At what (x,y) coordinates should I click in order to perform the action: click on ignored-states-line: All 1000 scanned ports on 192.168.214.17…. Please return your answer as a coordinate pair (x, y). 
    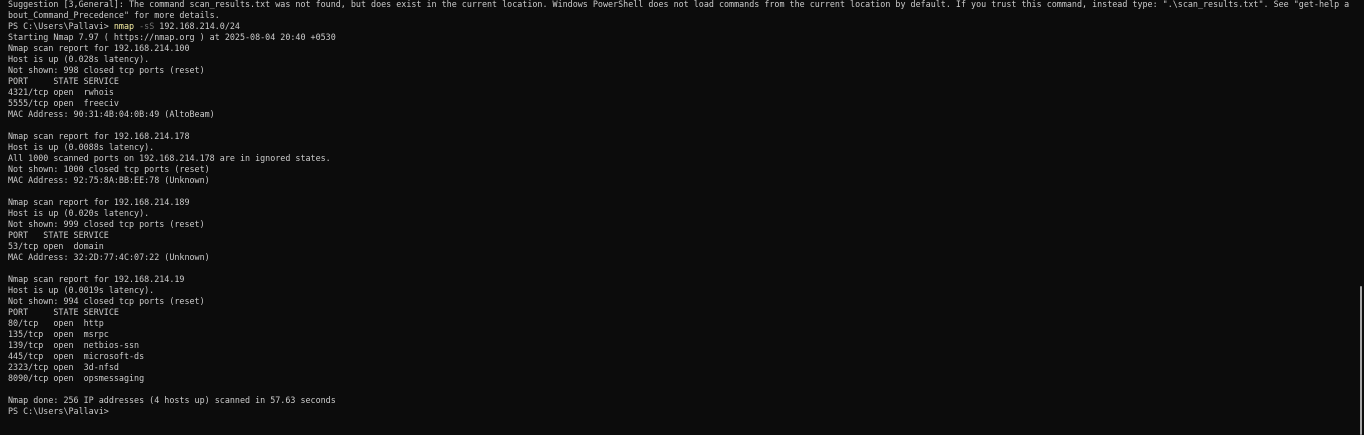
    Looking at the image, I should click on (169, 158).